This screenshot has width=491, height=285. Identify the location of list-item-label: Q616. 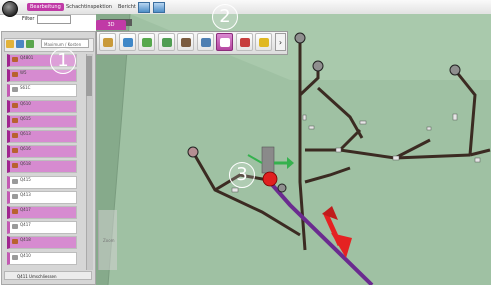
(25, 149).